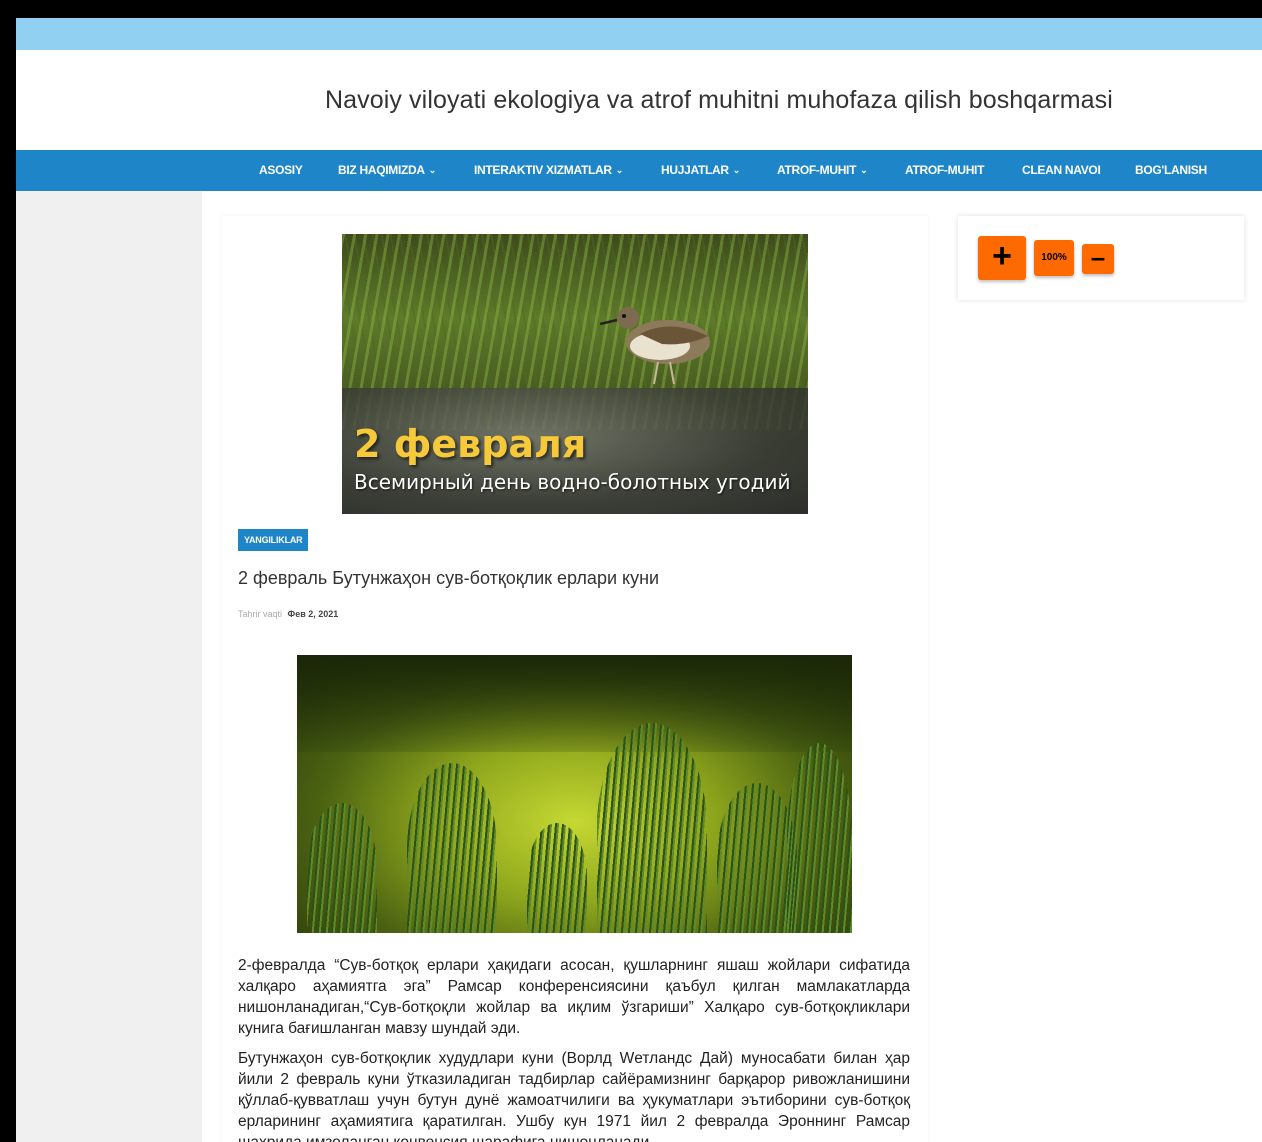 The image size is (1262, 1142). Describe the element at coordinates (381, 170) in the screenshot. I see `nav-label: BIZ HAQIMIZDA` at that location.